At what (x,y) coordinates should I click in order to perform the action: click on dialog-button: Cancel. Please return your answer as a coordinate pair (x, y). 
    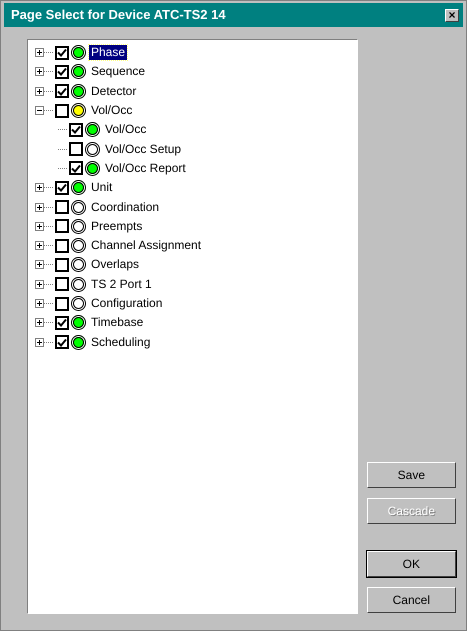
    Looking at the image, I should click on (411, 600).